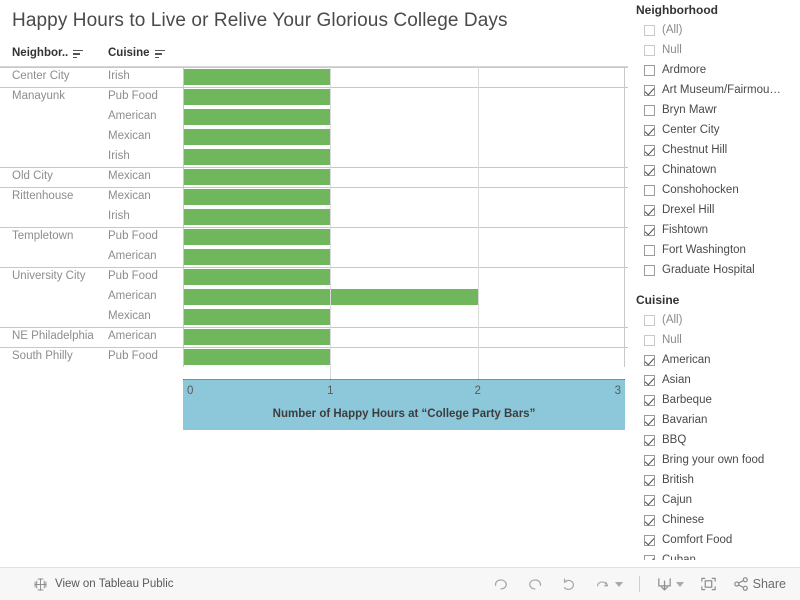 The height and width of the screenshot is (600, 800). I want to click on filter-item-cuisine: Chinese, so click(718, 520).